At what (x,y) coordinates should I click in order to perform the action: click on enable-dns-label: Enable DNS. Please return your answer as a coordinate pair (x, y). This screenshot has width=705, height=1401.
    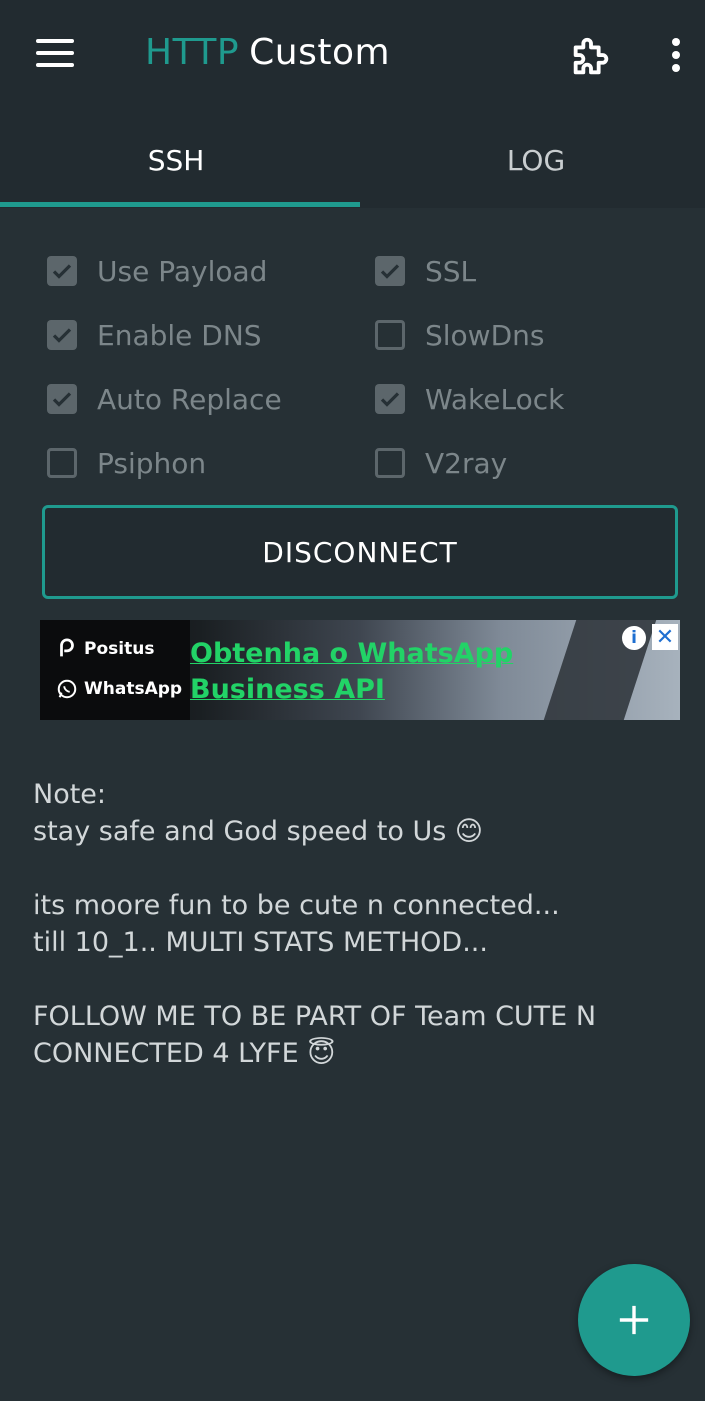
    Looking at the image, I should click on (179, 335).